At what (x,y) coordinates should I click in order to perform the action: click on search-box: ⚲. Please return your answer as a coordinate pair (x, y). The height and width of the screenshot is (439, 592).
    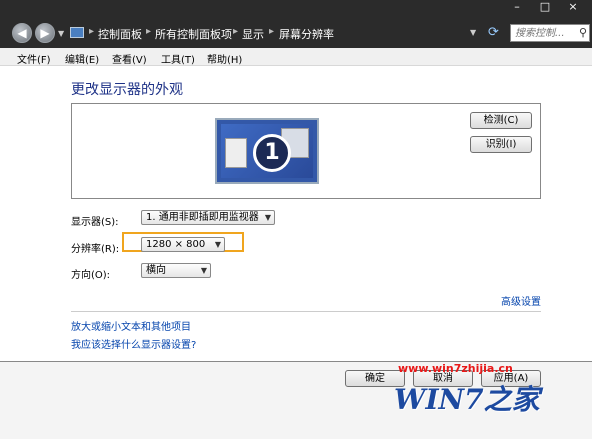
    Looking at the image, I should click on (550, 33).